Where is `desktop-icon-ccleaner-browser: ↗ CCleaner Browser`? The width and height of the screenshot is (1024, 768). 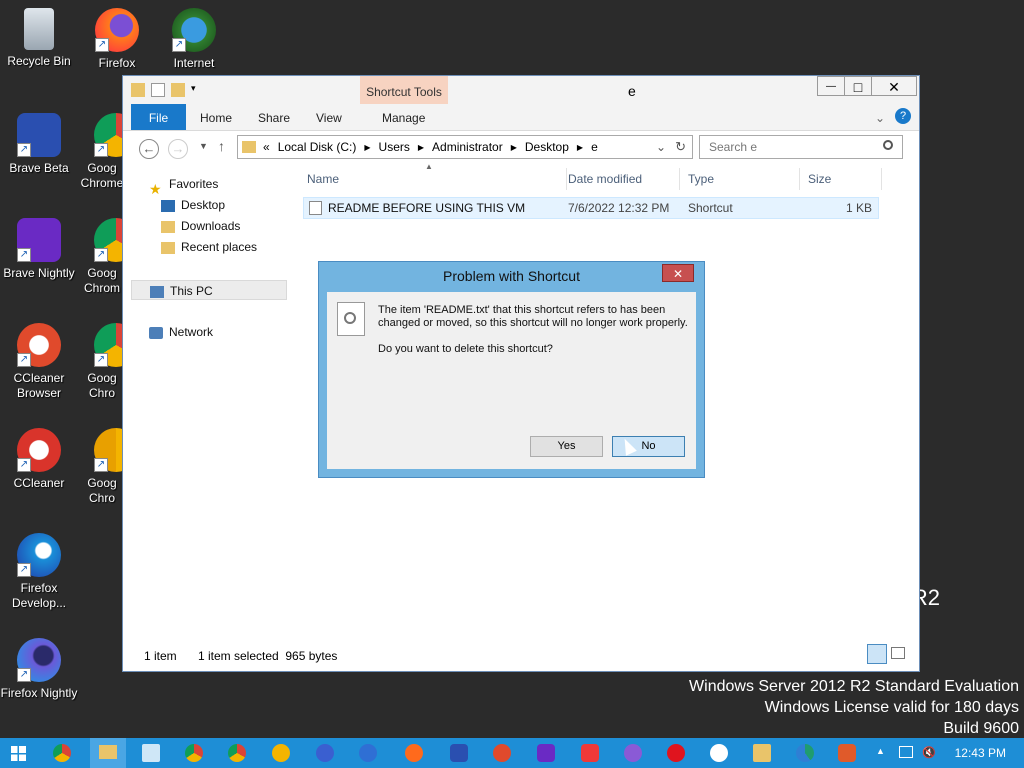
desktop-icon-ccleaner-browser: ↗ CCleaner Browser is located at coordinates (39, 362).